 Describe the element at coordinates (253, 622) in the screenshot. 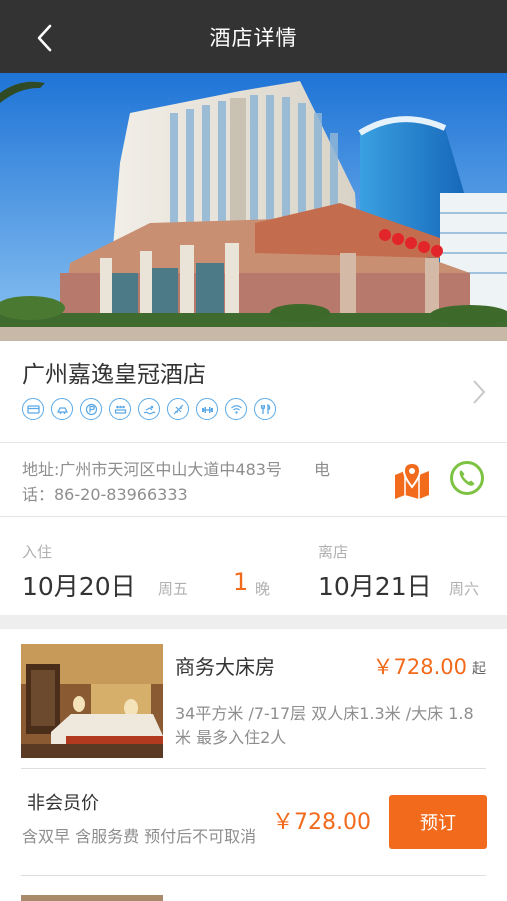

I see `section-gap` at that location.